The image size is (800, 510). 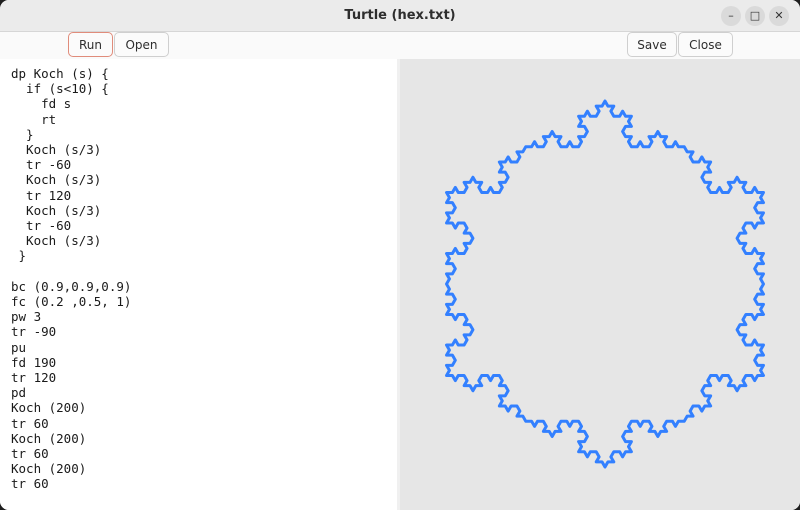 I want to click on toolbar: Run Open Save Close, so click(x=400, y=45).